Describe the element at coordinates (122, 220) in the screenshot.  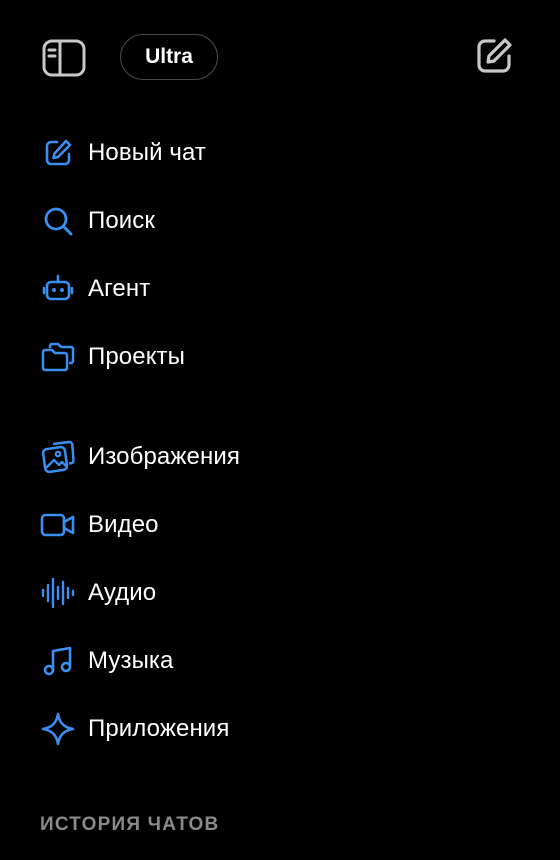
I see `nav-item-label: Поиск` at that location.